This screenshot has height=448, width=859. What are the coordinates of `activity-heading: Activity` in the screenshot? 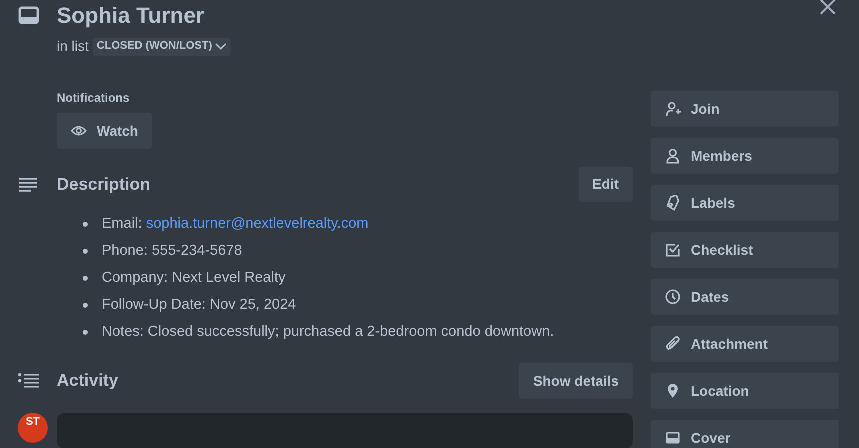 It's located at (87, 381).